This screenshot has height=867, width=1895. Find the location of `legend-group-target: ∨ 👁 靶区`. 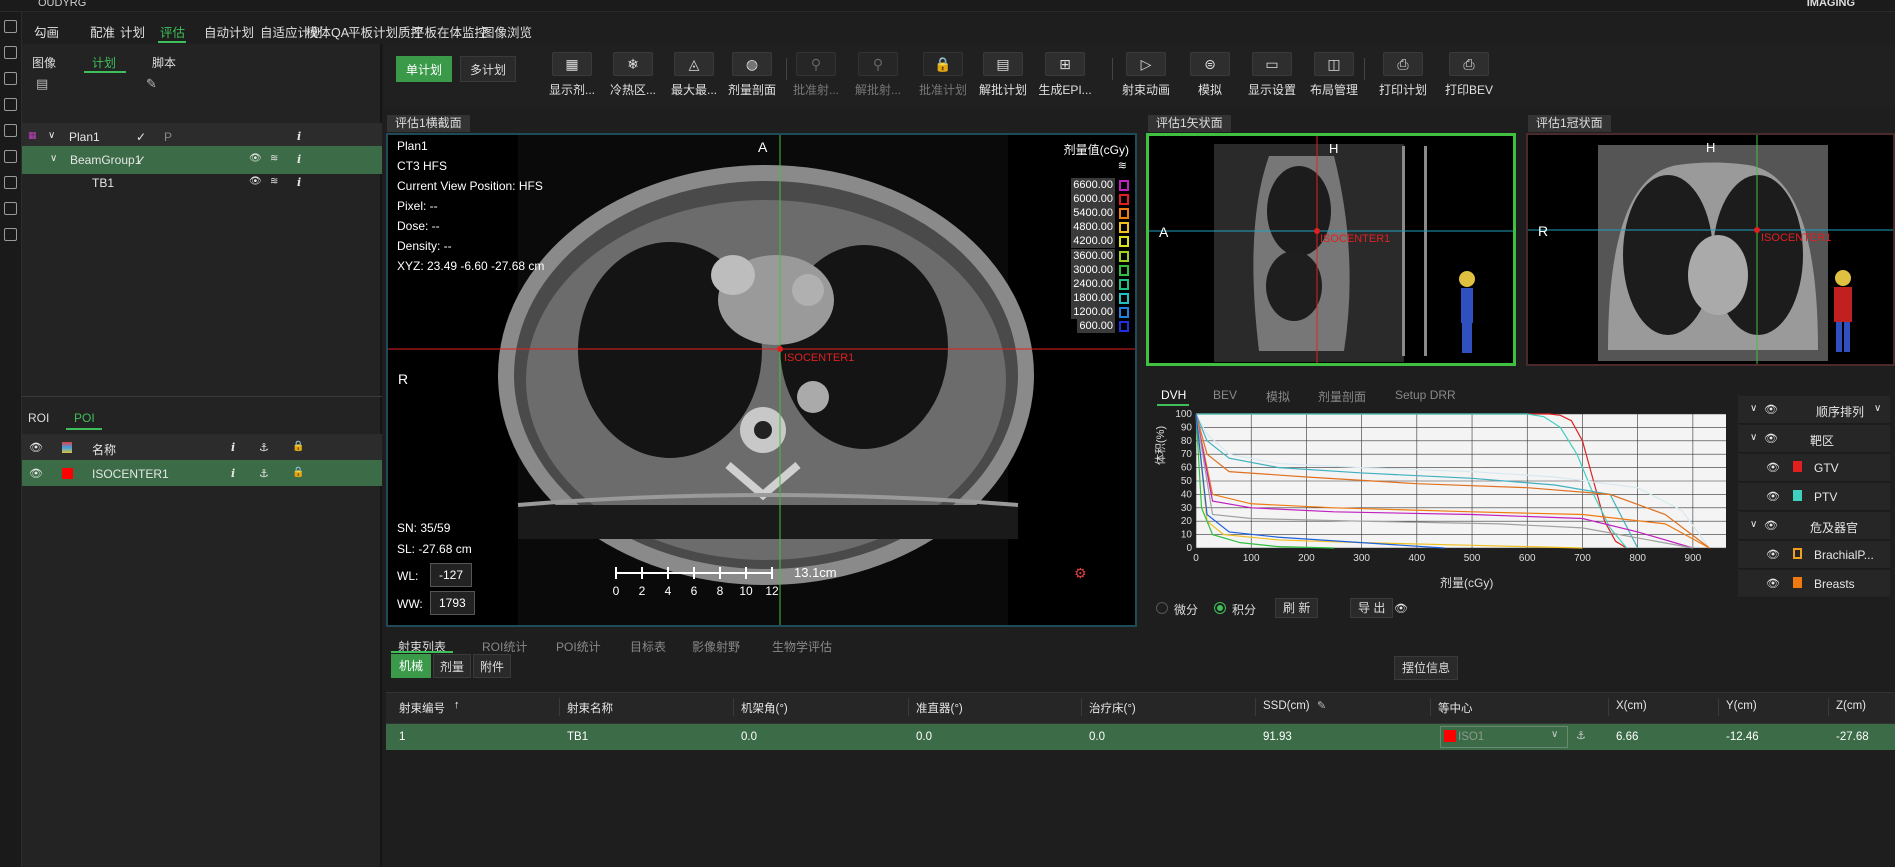

legend-group-target: ∨ 👁 靶区 is located at coordinates (1814, 439).